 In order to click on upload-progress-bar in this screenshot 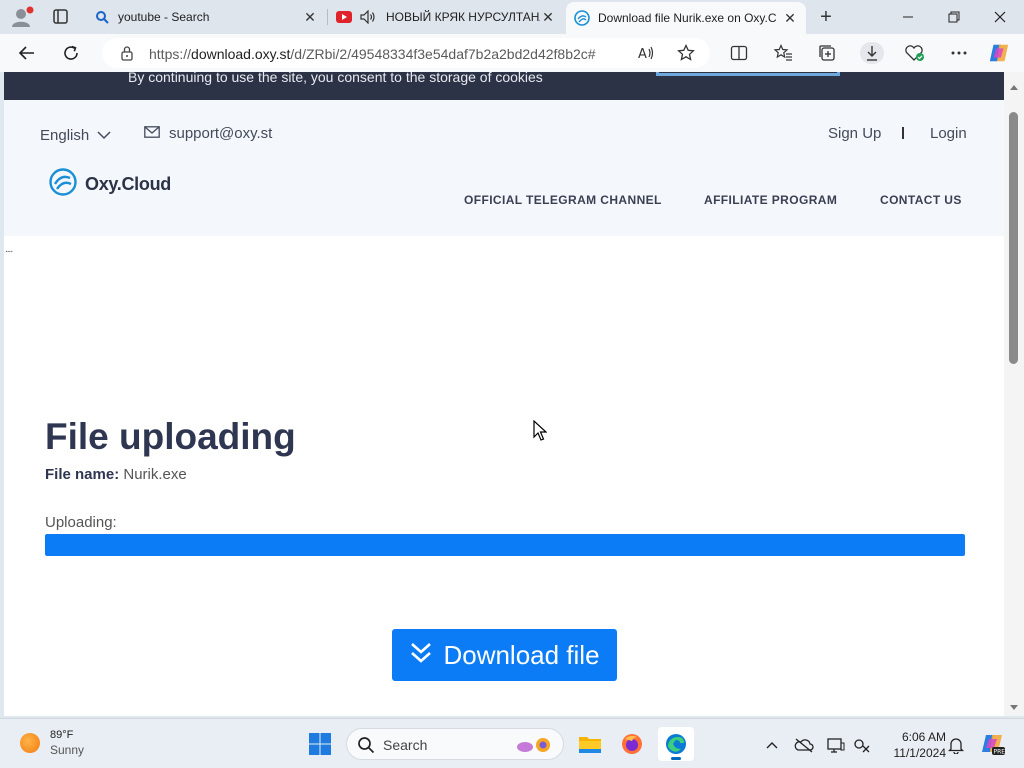, I will do `click(505, 545)`.